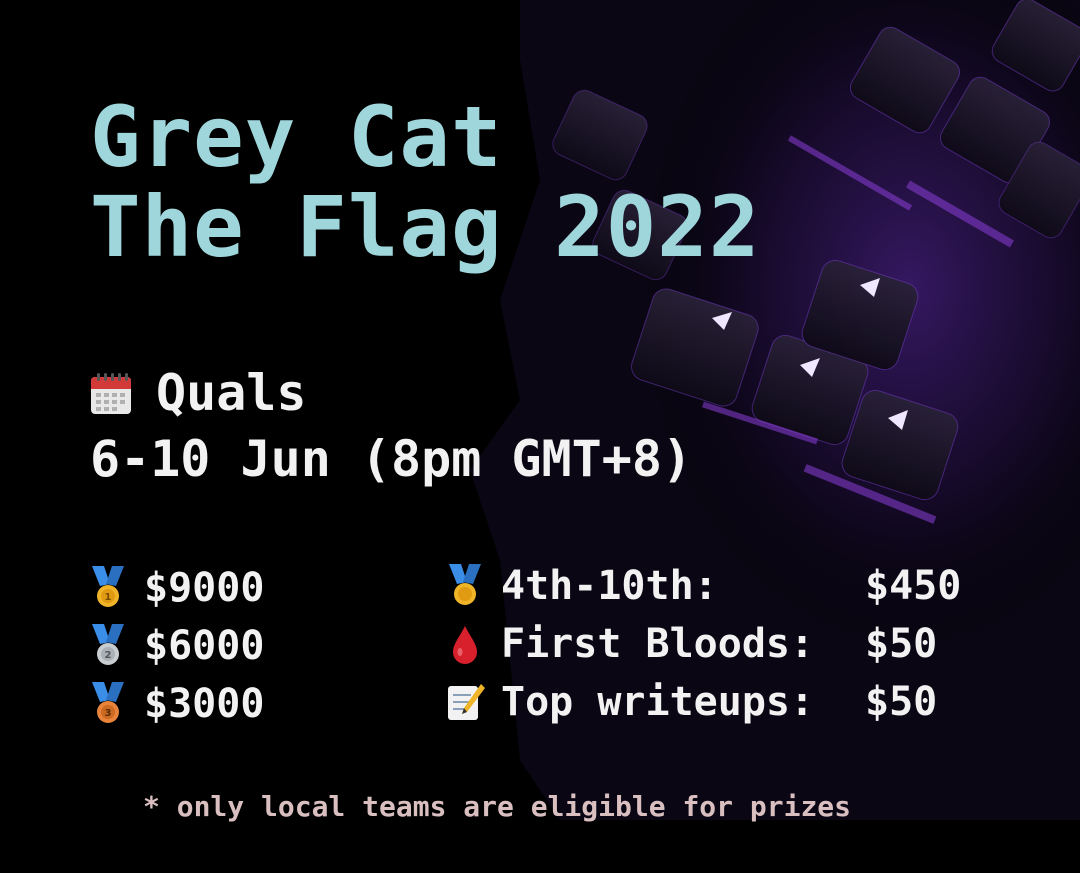 This screenshot has width=1080, height=873. Describe the element at coordinates (231, 393) in the screenshot. I see `event-name: Quals` at that location.